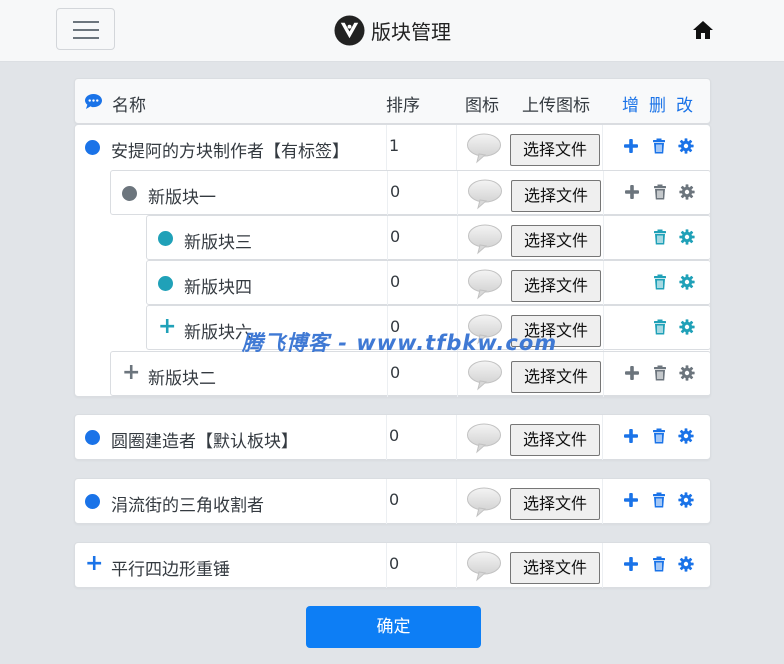 The height and width of the screenshot is (664, 784). I want to click on header-add-link: 增, so click(630, 103).